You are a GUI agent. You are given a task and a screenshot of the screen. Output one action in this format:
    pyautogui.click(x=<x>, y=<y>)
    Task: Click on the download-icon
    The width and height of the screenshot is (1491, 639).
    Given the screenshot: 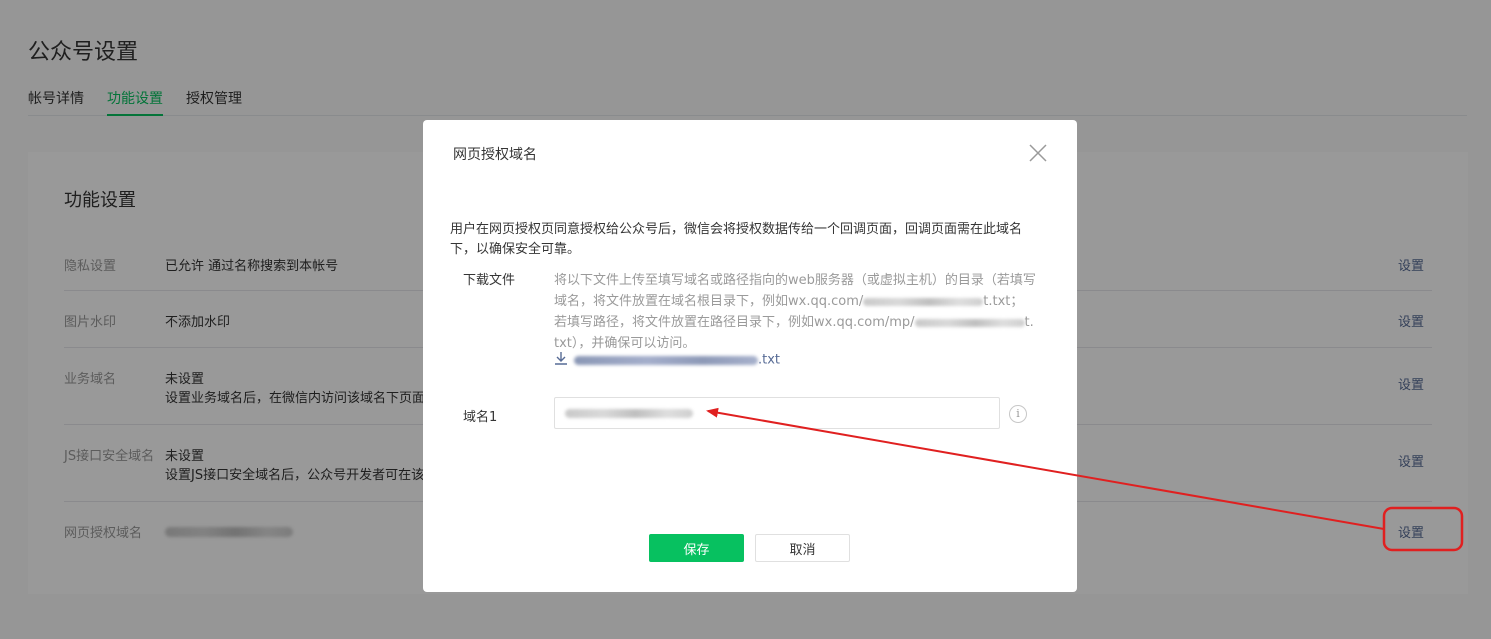 What is the action you would take?
    pyautogui.click(x=561, y=360)
    